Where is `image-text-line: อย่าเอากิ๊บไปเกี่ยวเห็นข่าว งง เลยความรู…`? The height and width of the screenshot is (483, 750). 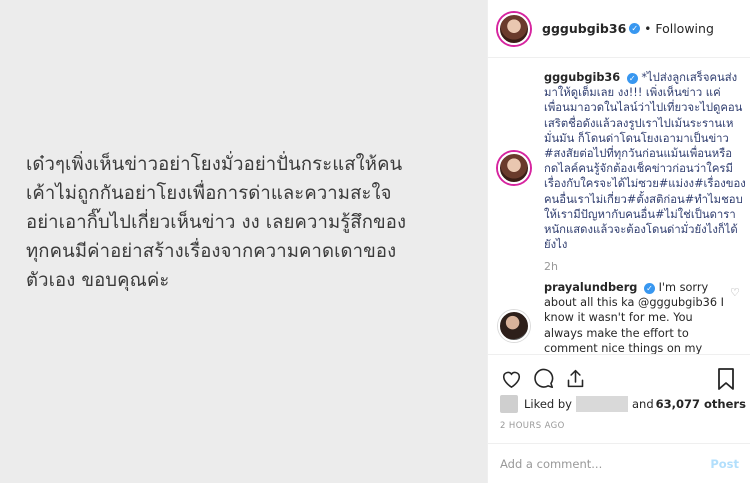 image-text-line: อย่าเอากิ๊บไปเกี่ยวเห็นข่าว งง เลยความรู… is located at coordinates (216, 222).